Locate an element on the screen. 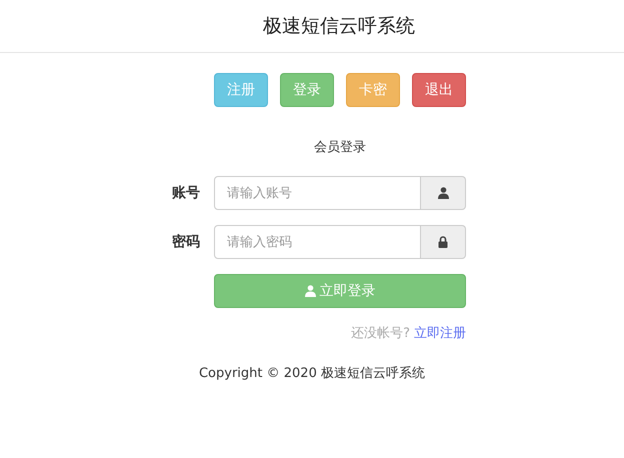 Image resolution: width=624 pixels, height=458 pixels. register-link: 立即注册 is located at coordinates (440, 333).